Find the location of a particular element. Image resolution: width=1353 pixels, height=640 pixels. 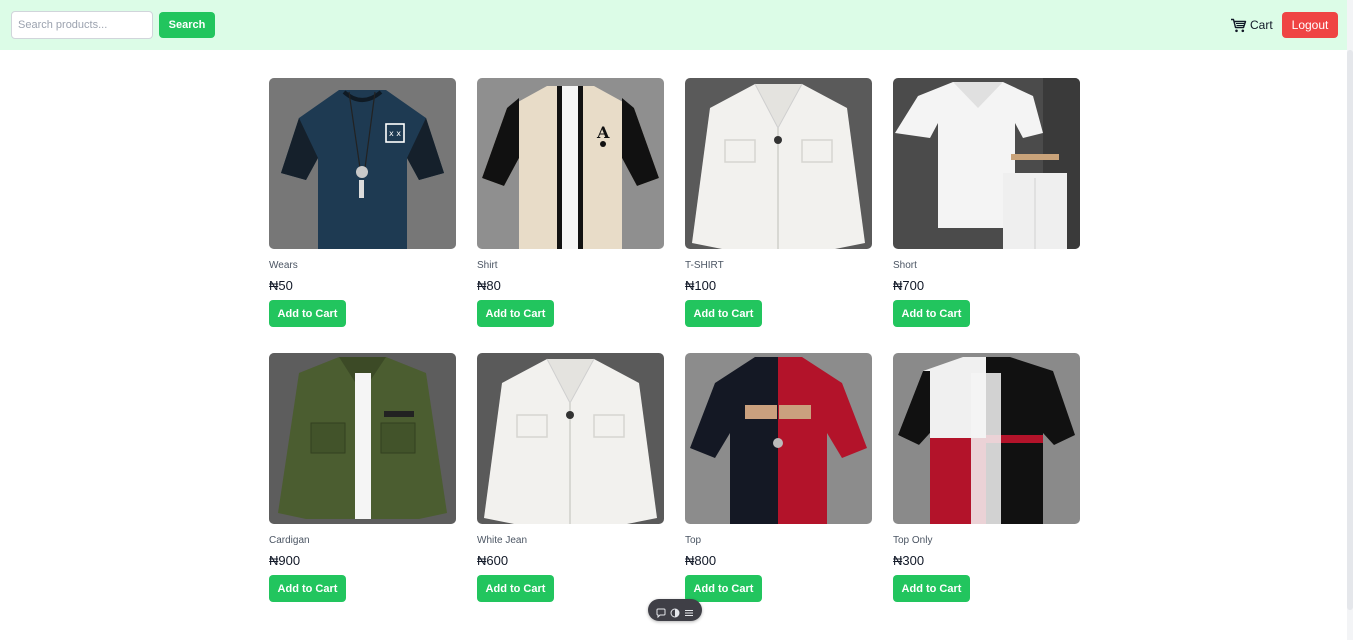

chat-icon is located at coordinates (661, 612).